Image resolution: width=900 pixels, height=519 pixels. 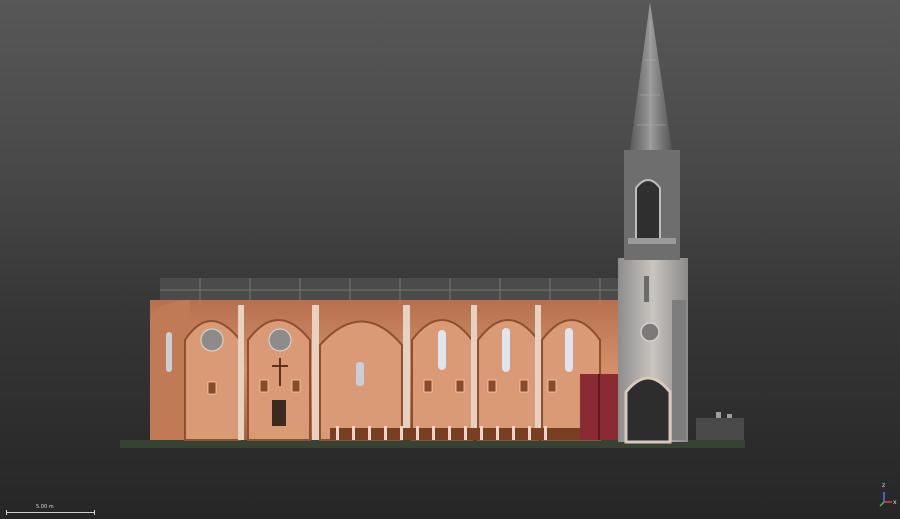 I want to click on spire, so click(x=651, y=76).